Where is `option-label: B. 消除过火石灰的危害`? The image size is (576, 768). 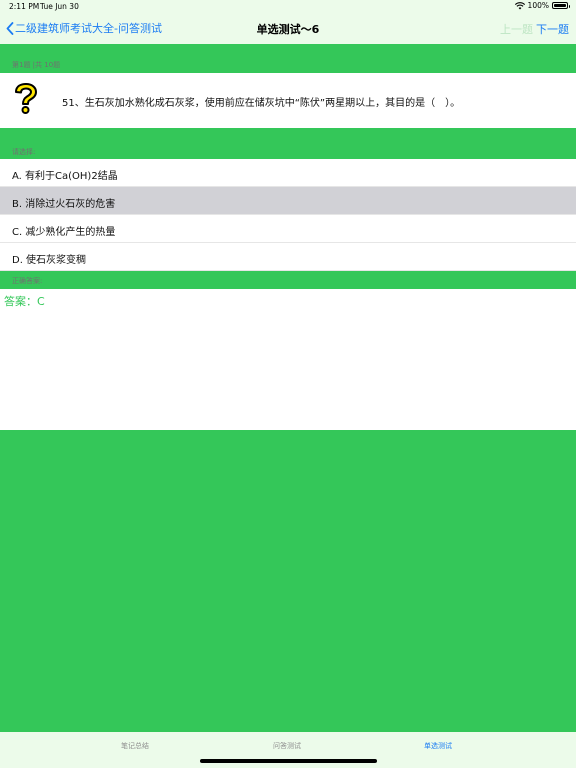 option-label: B. 消除过火石灰的危害 is located at coordinates (64, 204).